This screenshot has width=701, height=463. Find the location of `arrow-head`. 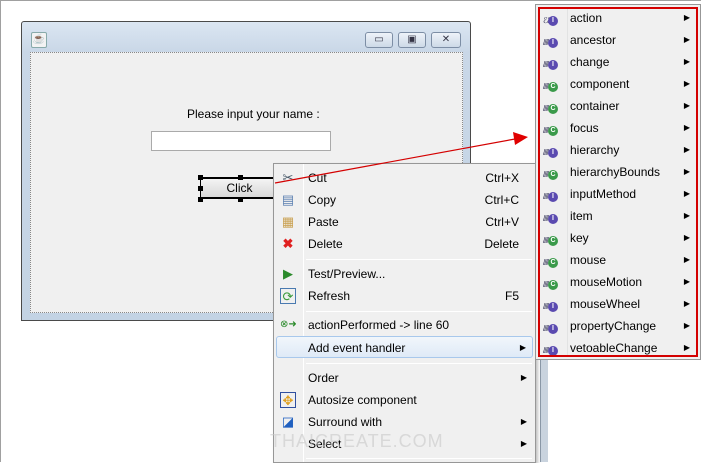

arrow-head is located at coordinates (520, 138).